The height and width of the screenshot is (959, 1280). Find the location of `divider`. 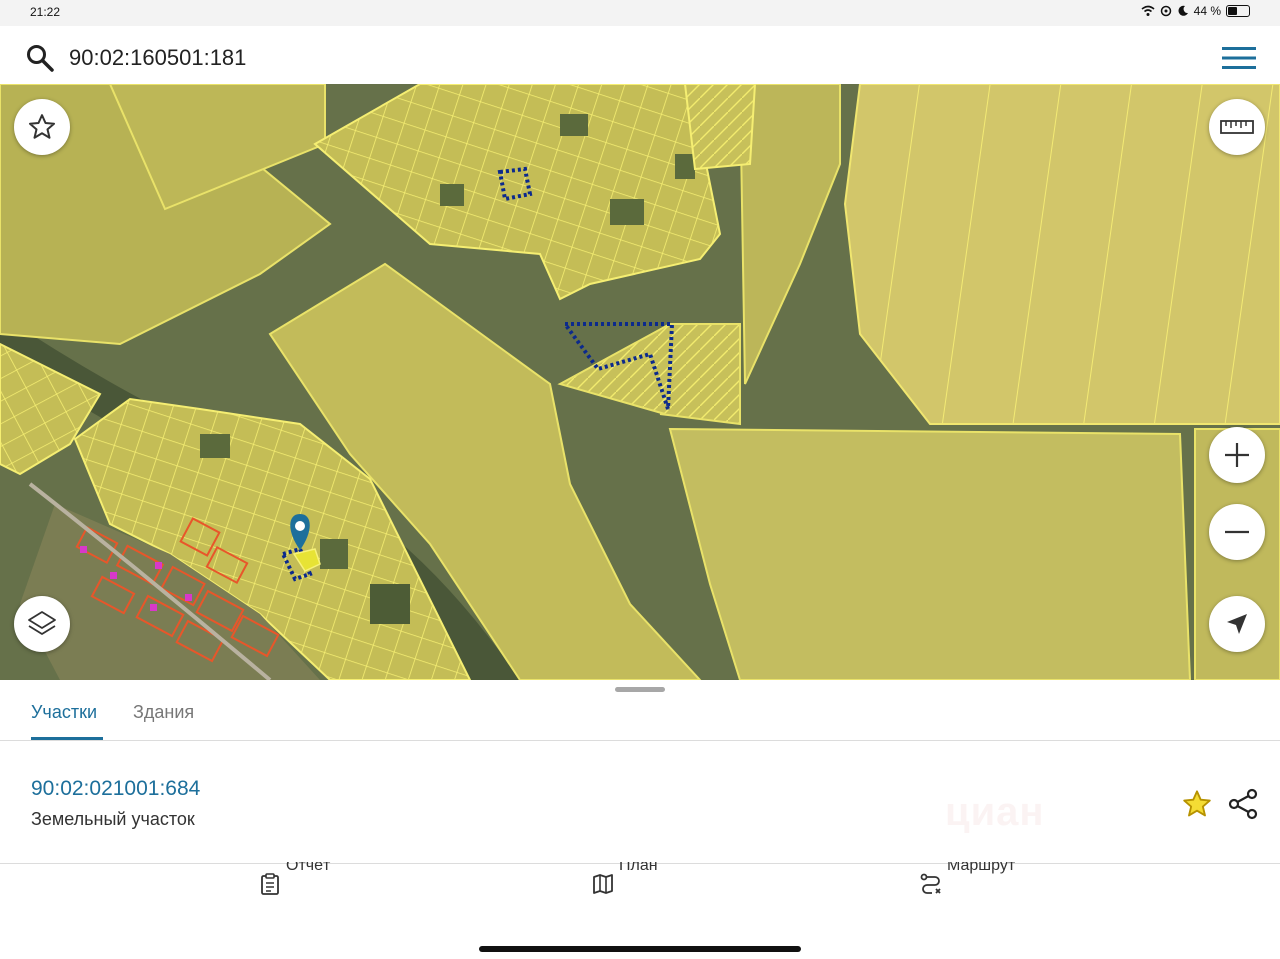

divider is located at coordinates (640, 740).